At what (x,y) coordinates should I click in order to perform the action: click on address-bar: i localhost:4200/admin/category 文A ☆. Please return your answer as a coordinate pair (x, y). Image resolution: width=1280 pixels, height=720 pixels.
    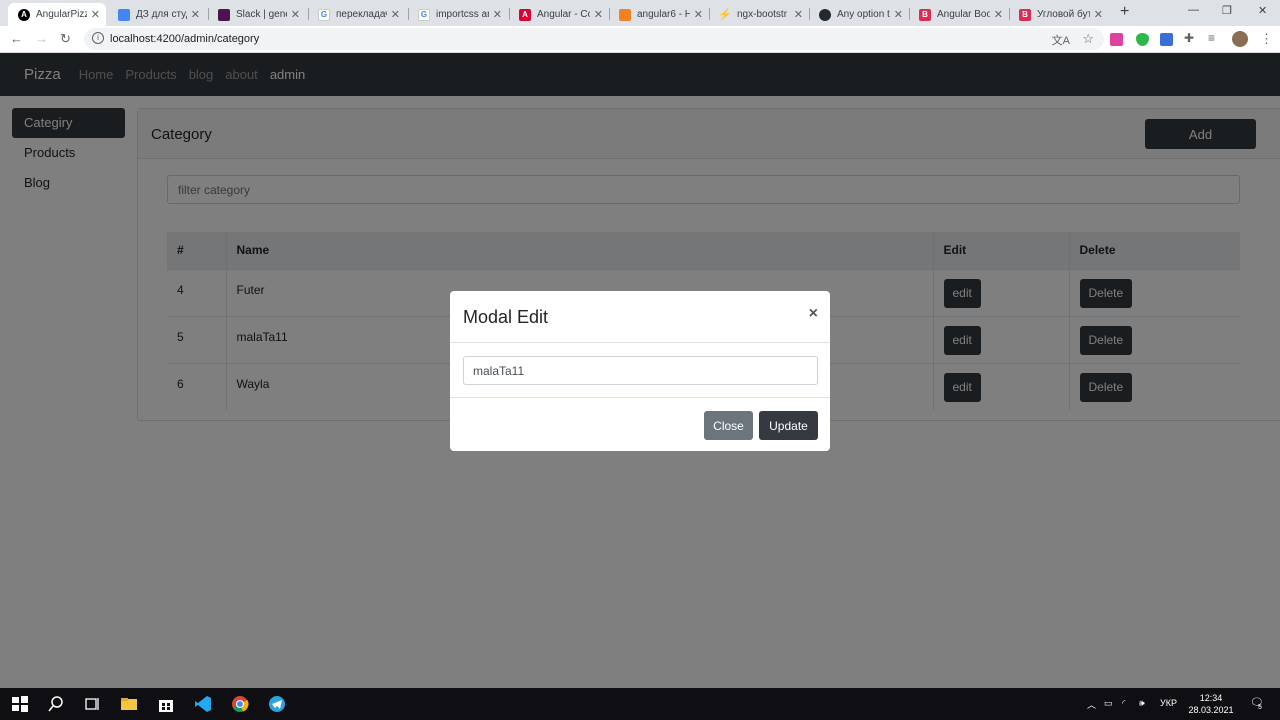
    Looking at the image, I should click on (594, 39).